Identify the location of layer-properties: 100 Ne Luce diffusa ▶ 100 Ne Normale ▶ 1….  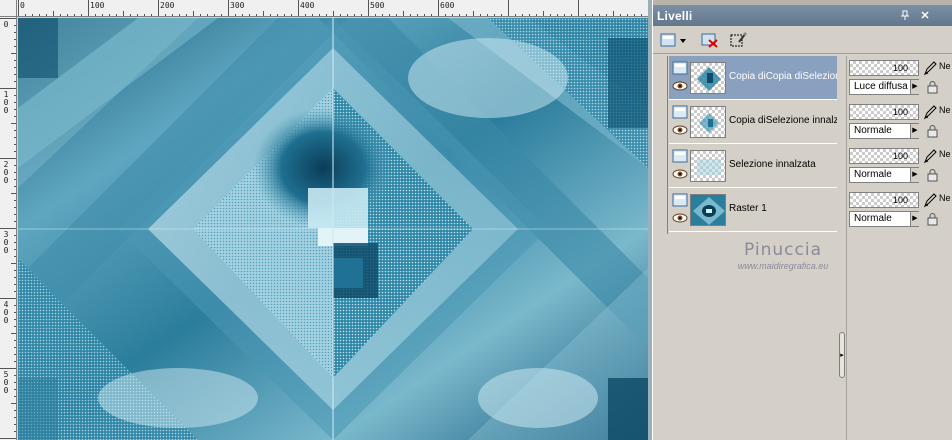
(899, 156).